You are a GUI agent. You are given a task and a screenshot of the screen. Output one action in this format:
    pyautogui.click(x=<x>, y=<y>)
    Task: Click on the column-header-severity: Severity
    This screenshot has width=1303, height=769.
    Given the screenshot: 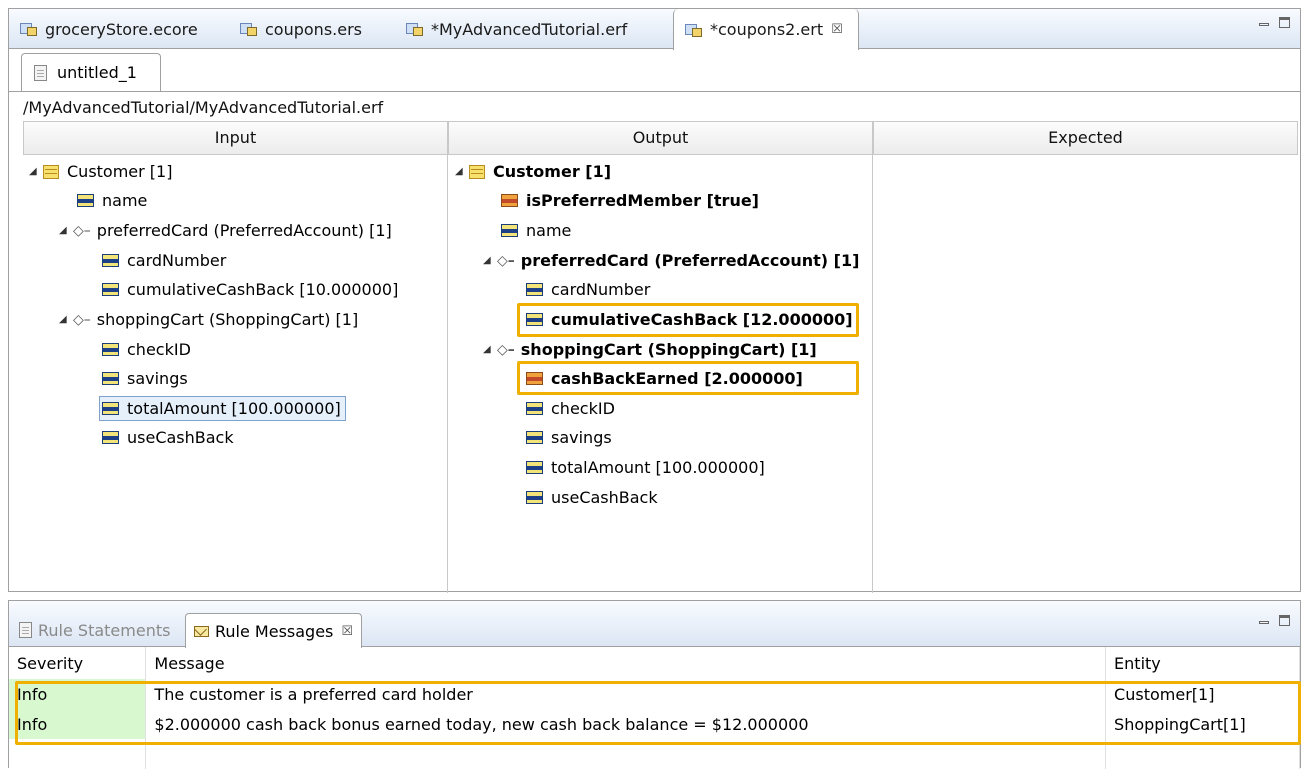 What is the action you would take?
    pyautogui.click(x=78, y=663)
    